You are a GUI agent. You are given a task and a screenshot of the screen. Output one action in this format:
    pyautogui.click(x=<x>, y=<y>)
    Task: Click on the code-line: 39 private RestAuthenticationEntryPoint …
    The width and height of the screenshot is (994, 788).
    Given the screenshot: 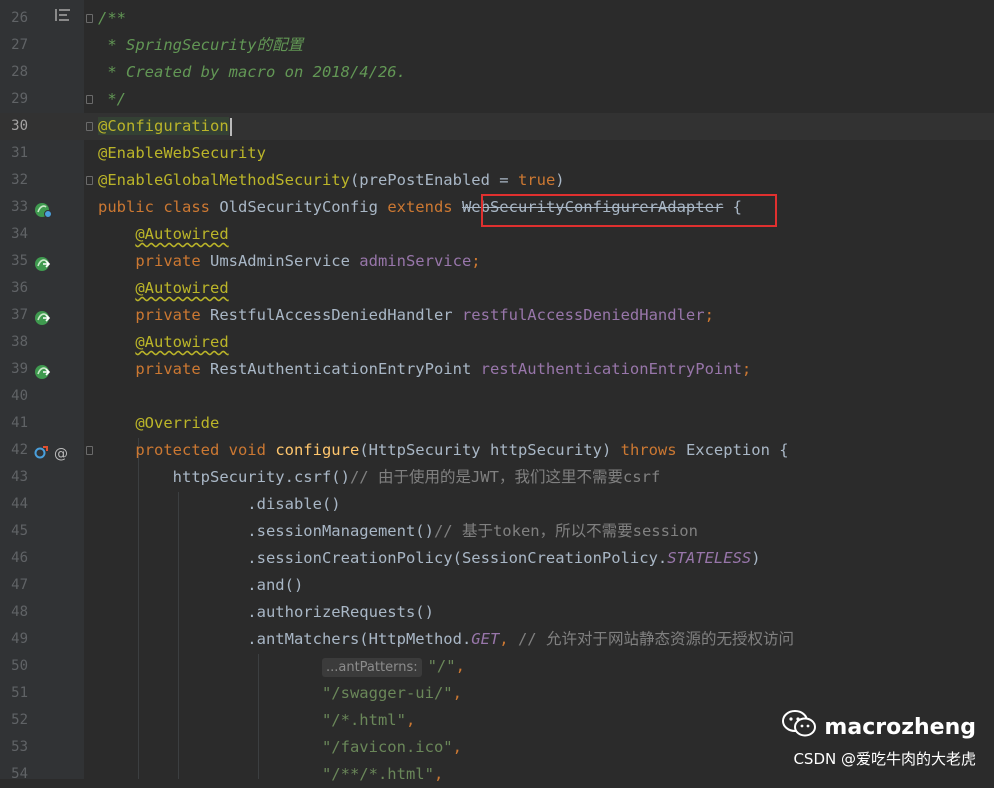 What is the action you would take?
    pyautogui.click(x=497, y=369)
    